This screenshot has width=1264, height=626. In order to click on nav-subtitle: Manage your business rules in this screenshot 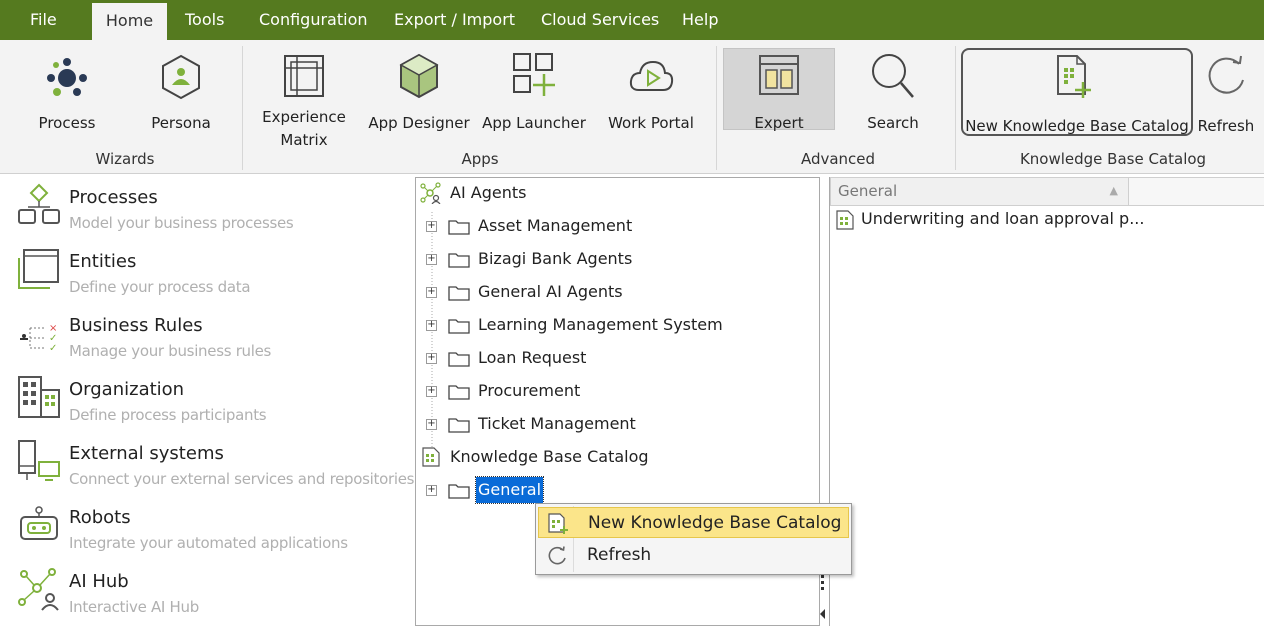, I will do `click(170, 351)`.